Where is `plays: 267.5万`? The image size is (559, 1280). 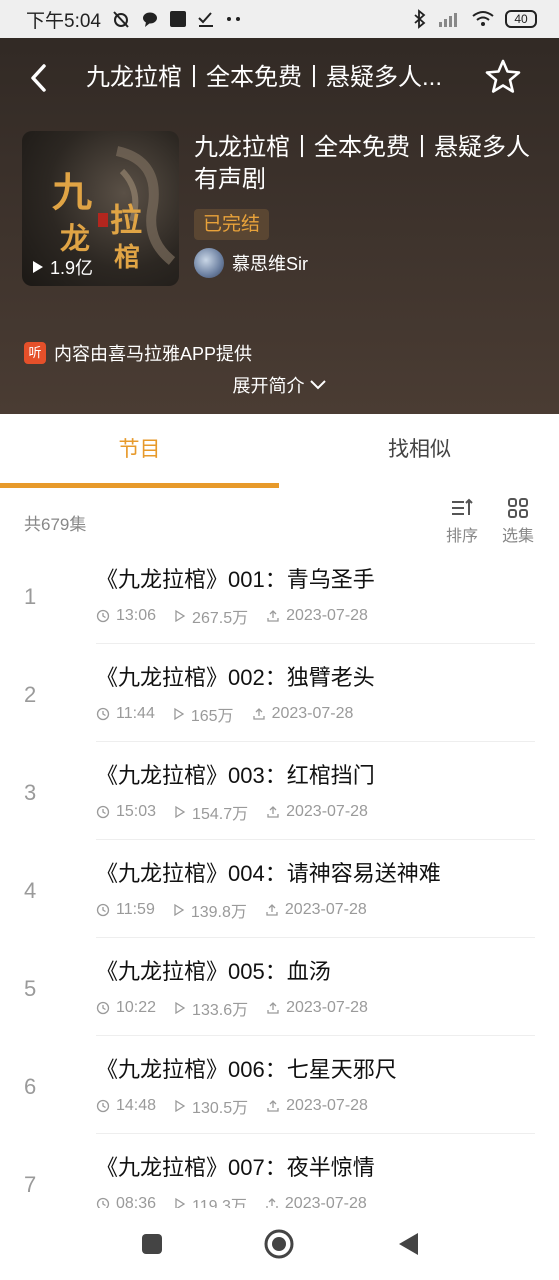 plays: 267.5万 is located at coordinates (211, 616).